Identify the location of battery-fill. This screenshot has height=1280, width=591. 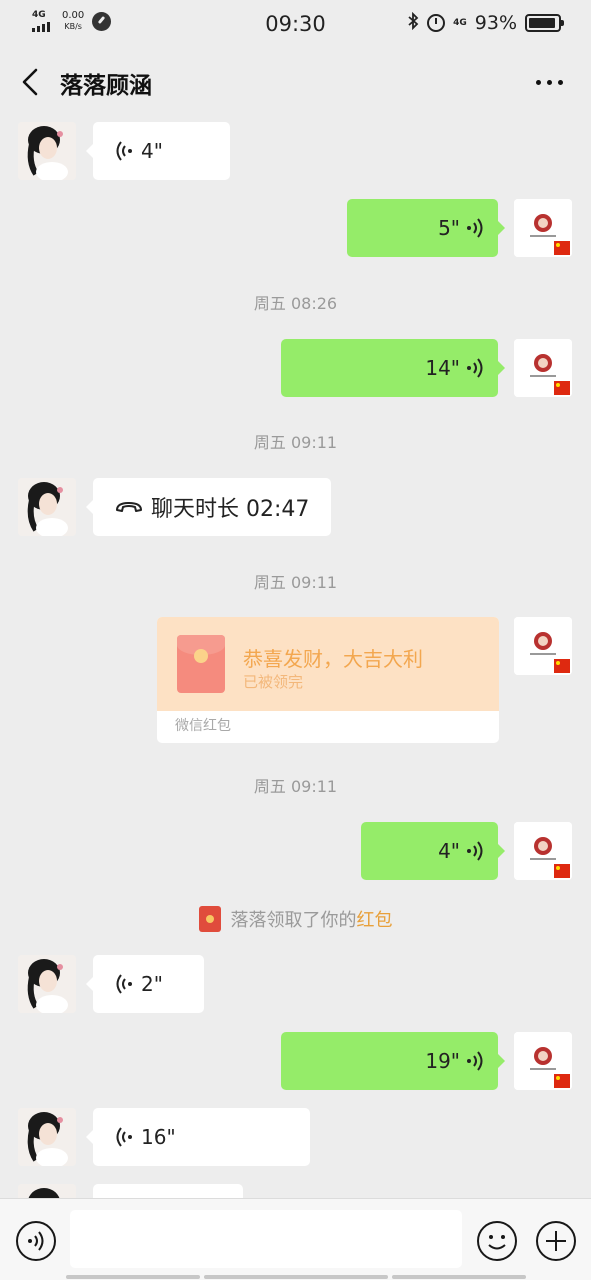
(542, 23).